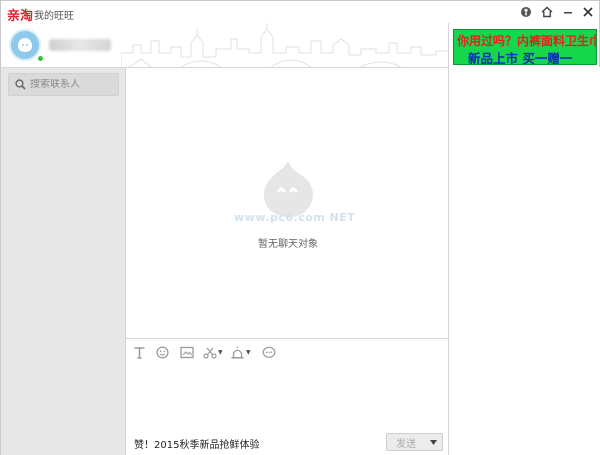 The image size is (600, 455). What do you see at coordinates (287, 352) in the screenshot?
I see `chat-toolbar: ▼ ▼` at bounding box center [287, 352].